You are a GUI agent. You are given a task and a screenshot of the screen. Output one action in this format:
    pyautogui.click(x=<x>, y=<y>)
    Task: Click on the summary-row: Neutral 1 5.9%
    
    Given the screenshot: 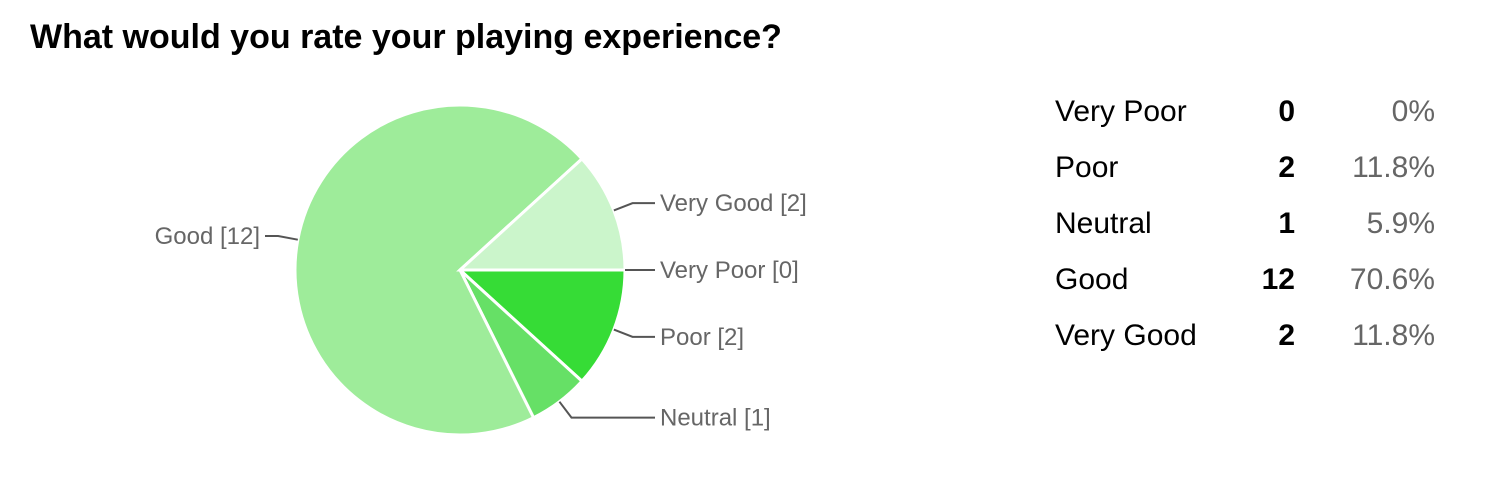 What is the action you would take?
    pyautogui.click(x=1245, y=224)
    